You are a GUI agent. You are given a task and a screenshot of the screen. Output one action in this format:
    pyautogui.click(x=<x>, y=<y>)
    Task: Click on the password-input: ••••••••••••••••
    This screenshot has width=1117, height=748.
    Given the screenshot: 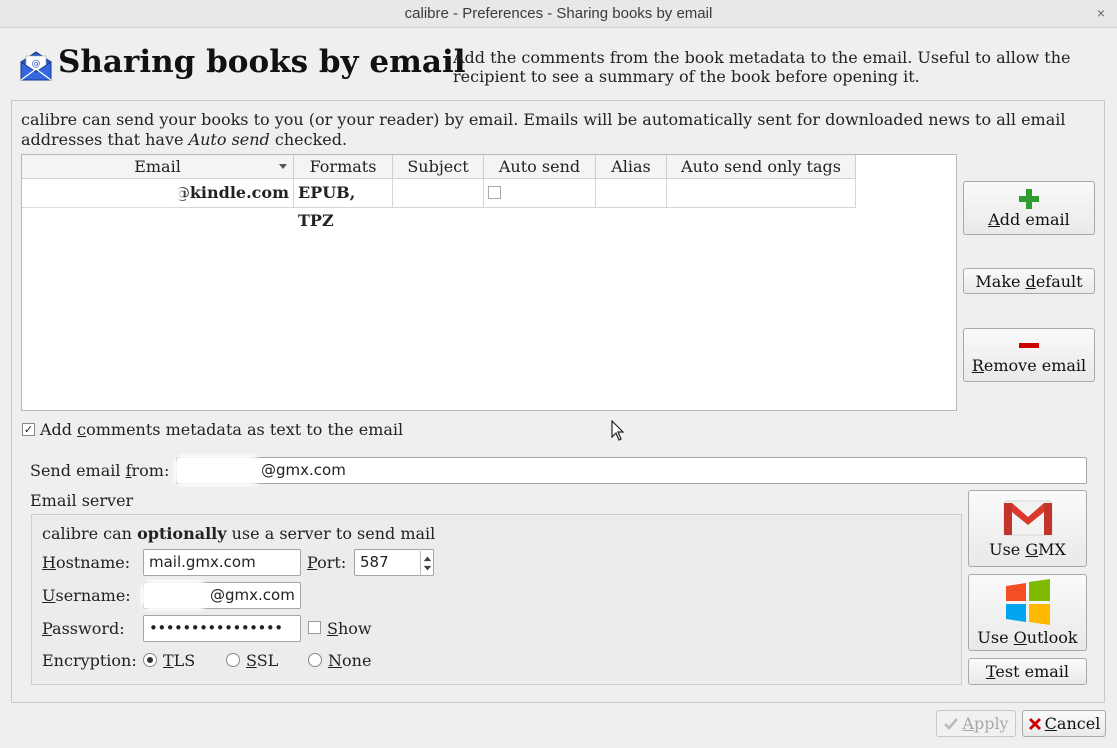 What is the action you would take?
    pyautogui.click(x=222, y=628)
    